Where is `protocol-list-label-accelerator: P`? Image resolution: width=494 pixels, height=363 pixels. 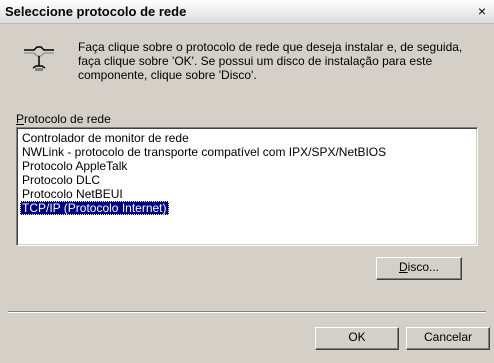 protocol-list-label-accelerator: P is located at coordinates (20, 119).